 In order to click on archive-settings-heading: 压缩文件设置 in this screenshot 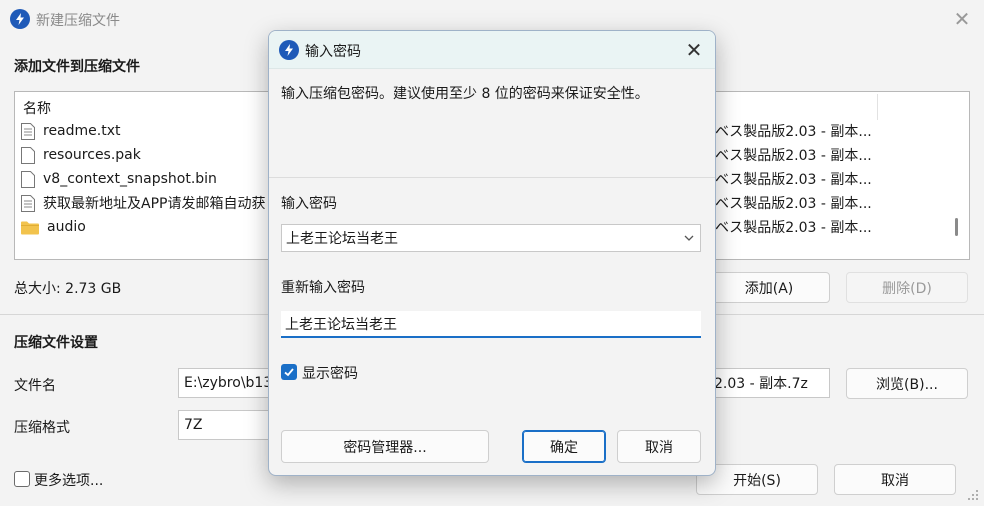, I will do `click(56, 343)`.